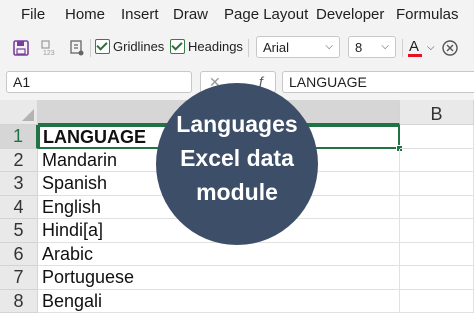 This screenshot has width=474, height=316. I want to click on cell-b7, so click(437, 278).